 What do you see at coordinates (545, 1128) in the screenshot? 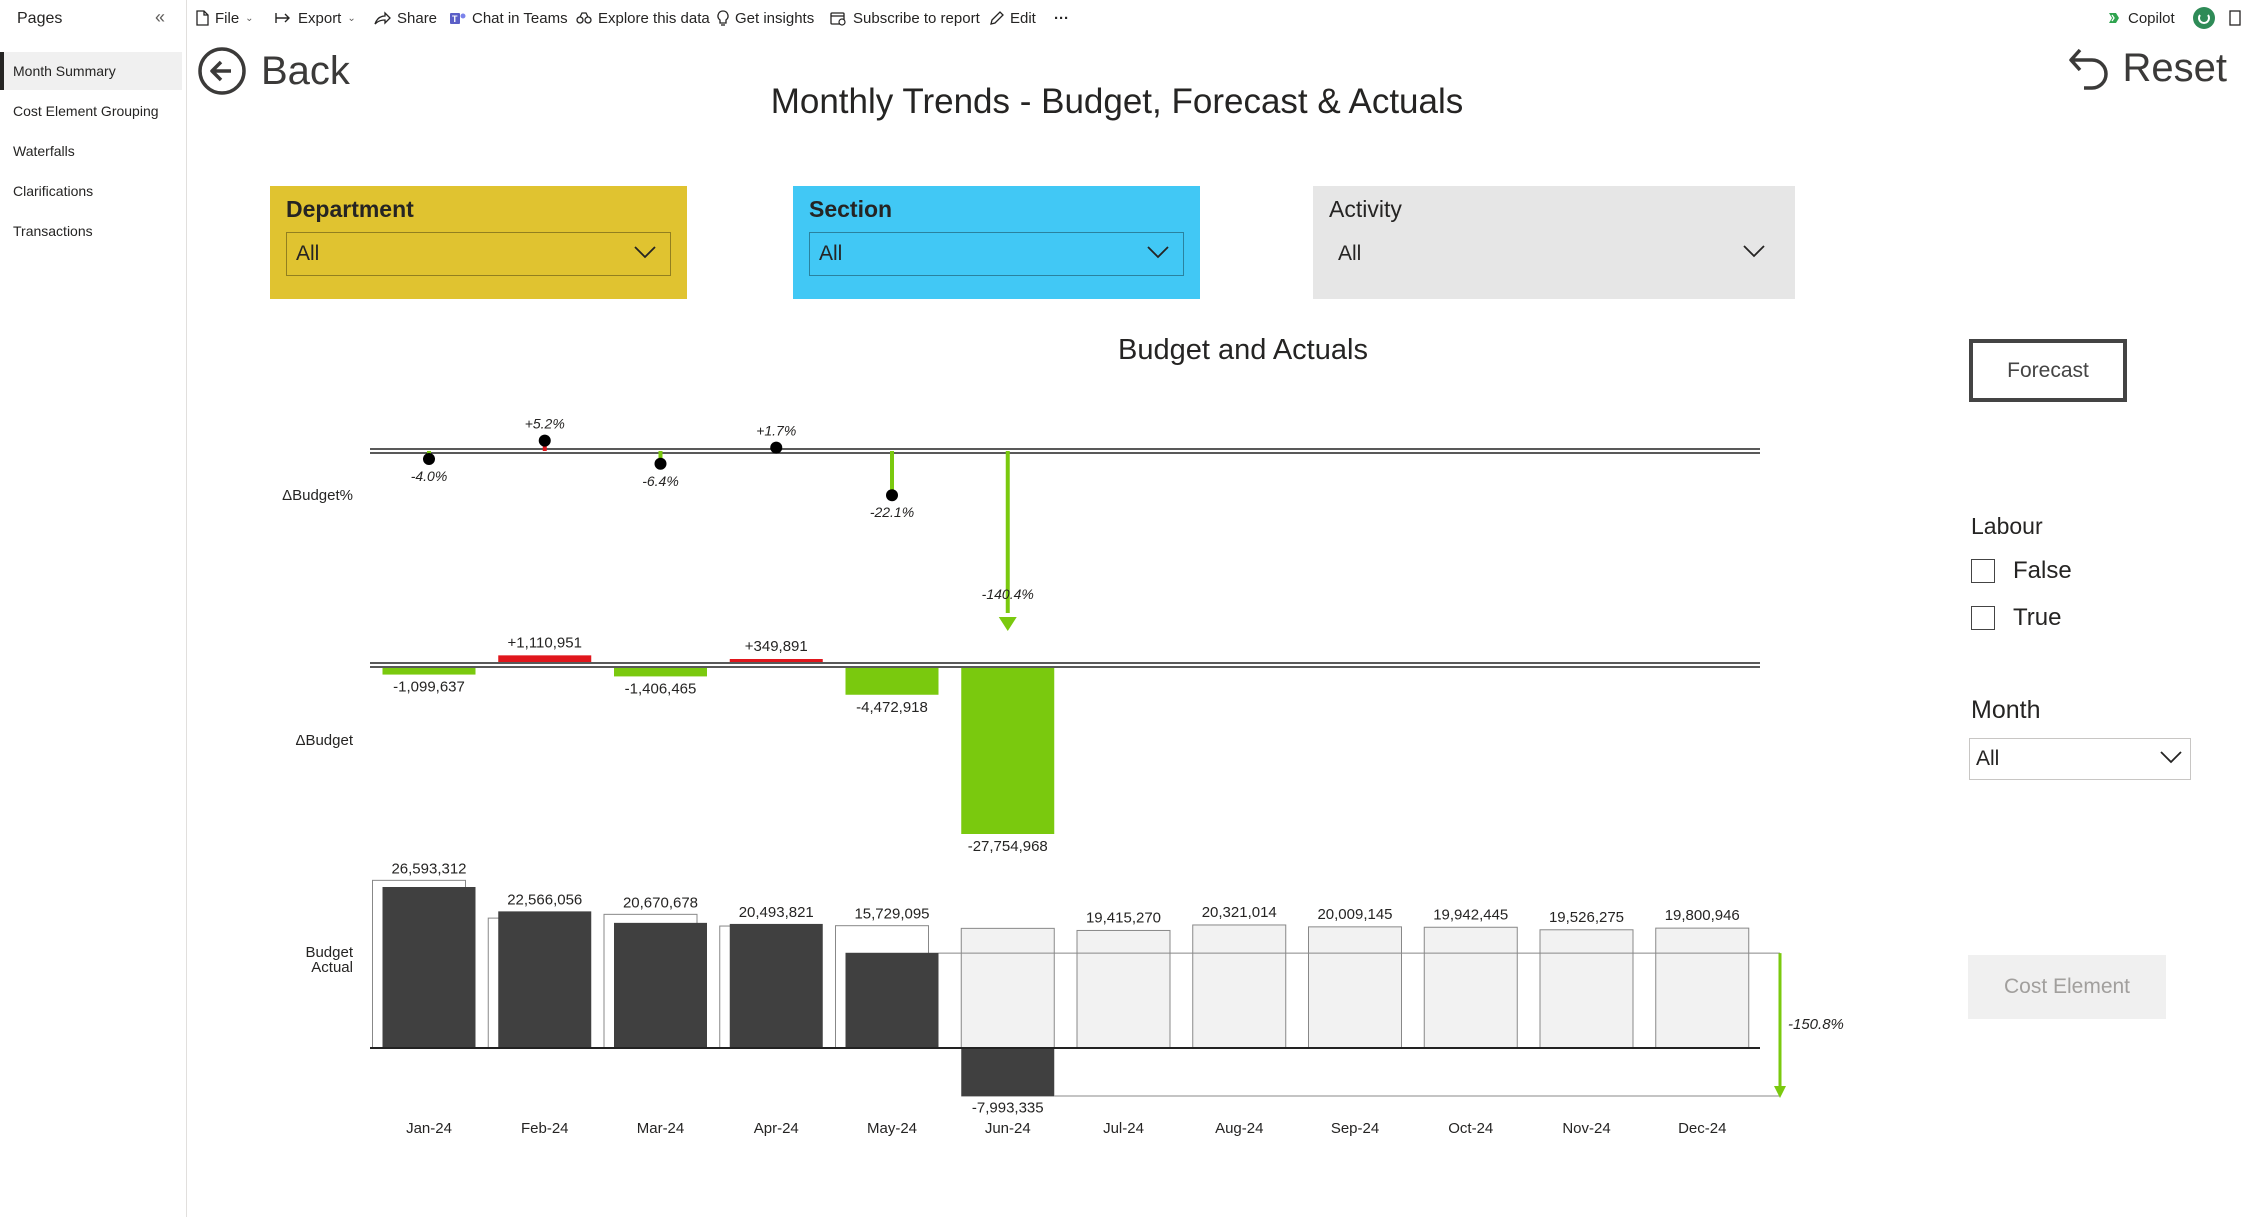
I see `month-tick-label: Feb-24` at bounding box center [545, 1128].